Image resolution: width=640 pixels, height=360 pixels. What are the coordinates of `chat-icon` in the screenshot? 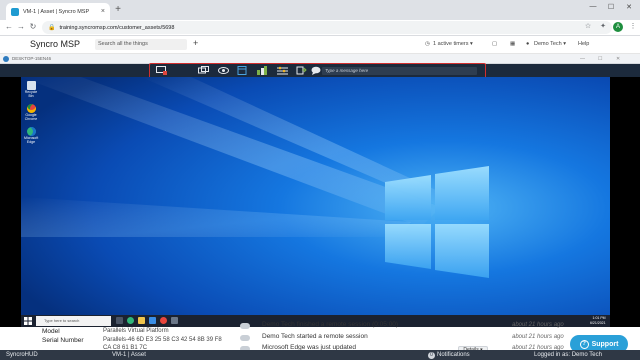 It's located at (316, 70).